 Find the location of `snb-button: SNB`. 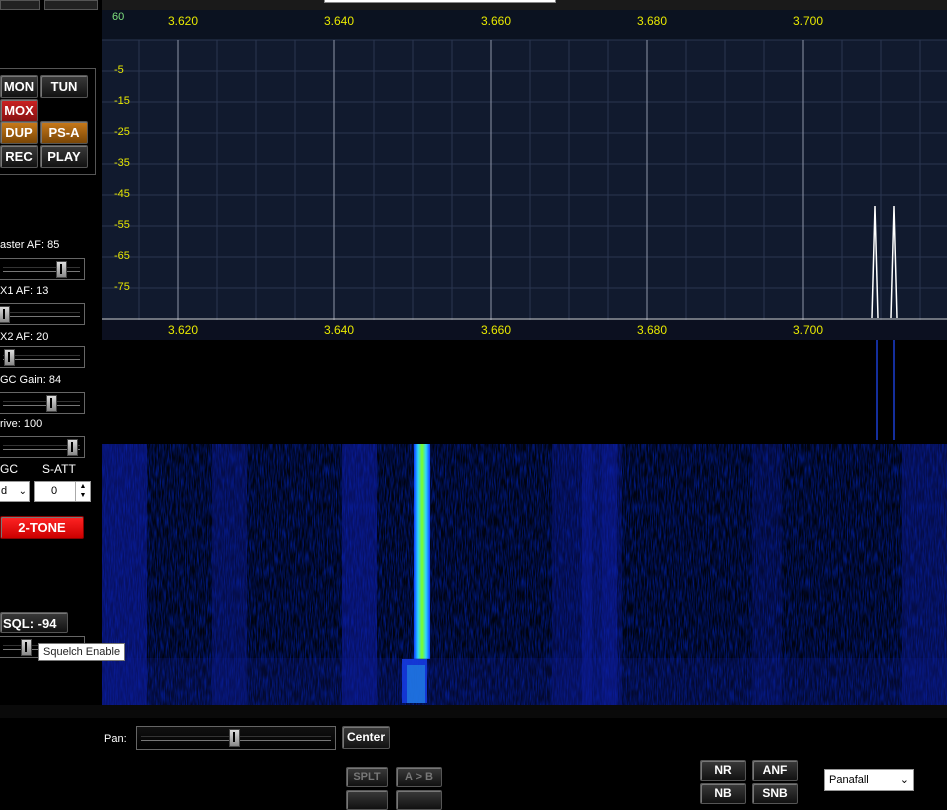

snb-button: SNB is located at coordinates (775, 793).